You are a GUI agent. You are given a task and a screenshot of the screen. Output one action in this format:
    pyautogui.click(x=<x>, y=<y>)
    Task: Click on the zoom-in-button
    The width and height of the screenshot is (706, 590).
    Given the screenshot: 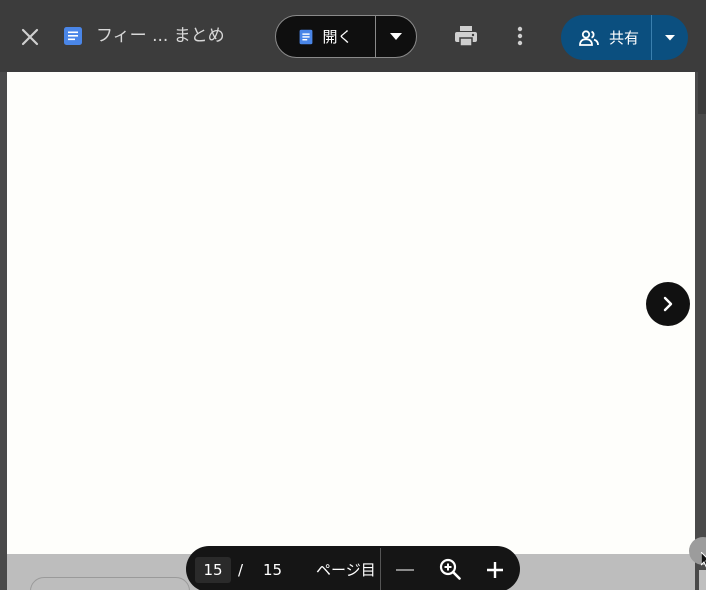 What is the action you would take?
    pyautogui.click(x=495, y=570)
    